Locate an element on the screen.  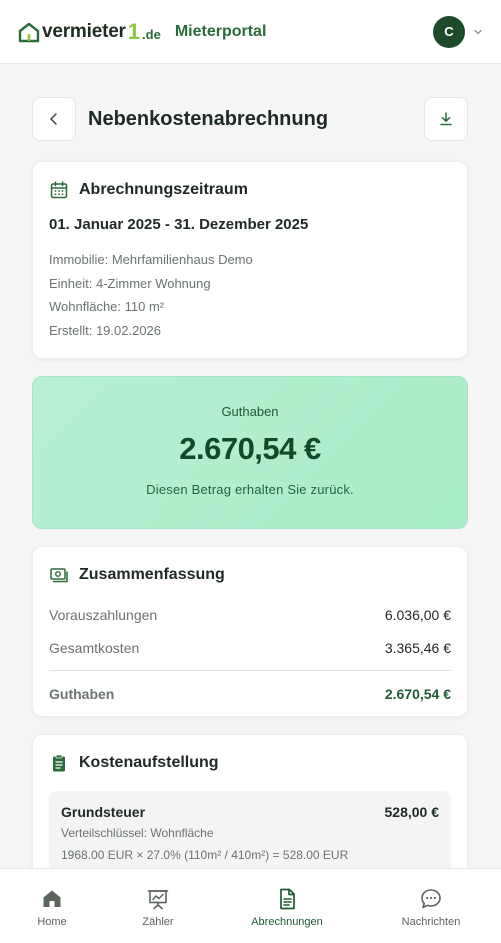
credit-total-label: Guthaben is located at coordinates (82, 694).